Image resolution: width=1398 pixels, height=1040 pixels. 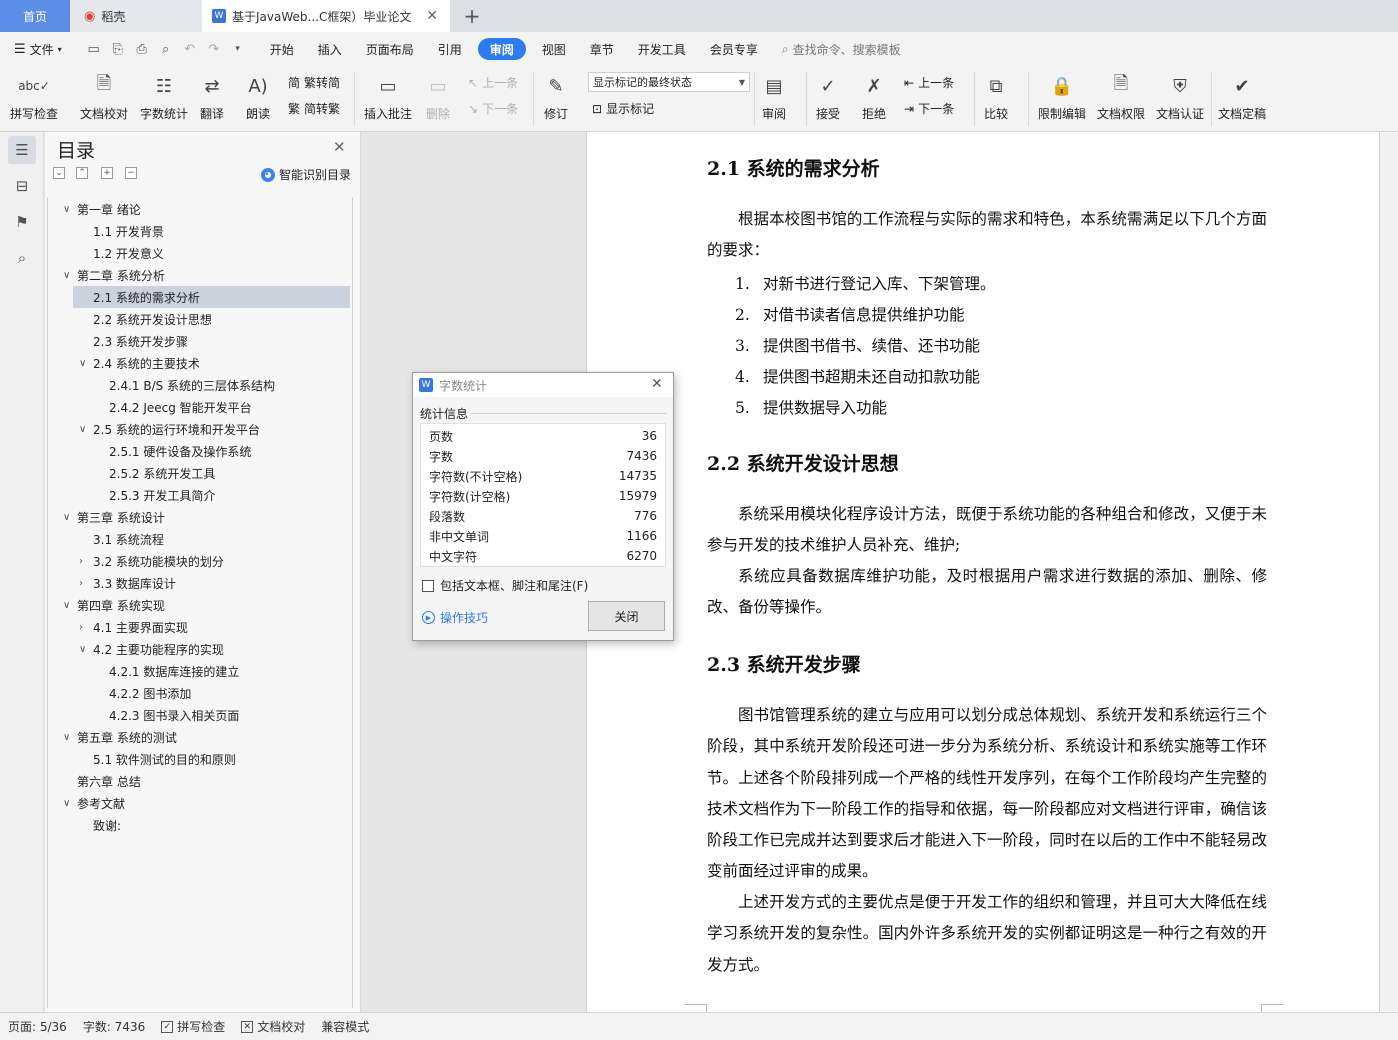 I want to click on toc-item: 致谢:, so click(x=211, y=825).